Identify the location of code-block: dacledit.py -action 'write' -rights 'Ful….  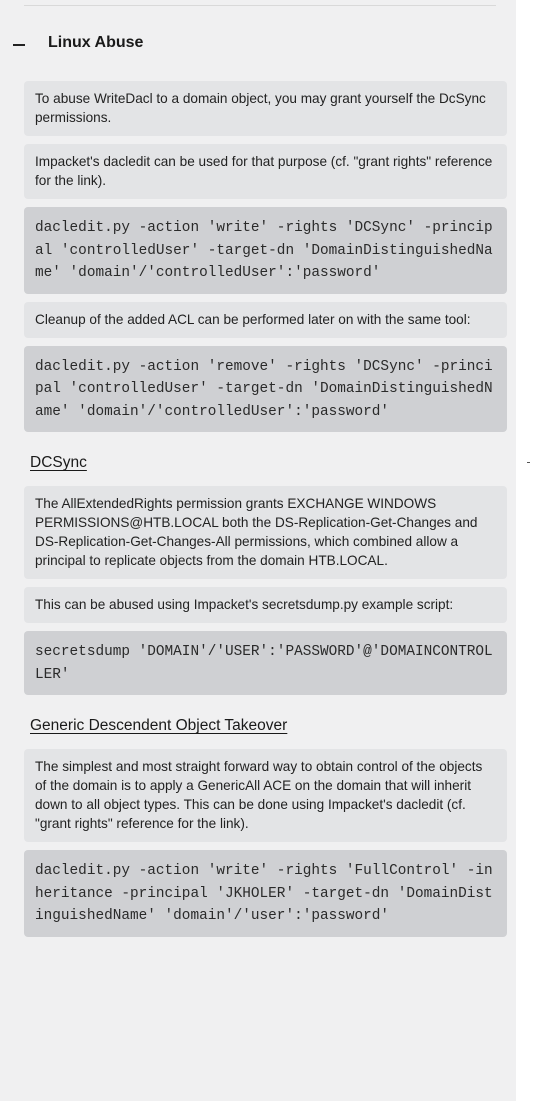
(265, 893).